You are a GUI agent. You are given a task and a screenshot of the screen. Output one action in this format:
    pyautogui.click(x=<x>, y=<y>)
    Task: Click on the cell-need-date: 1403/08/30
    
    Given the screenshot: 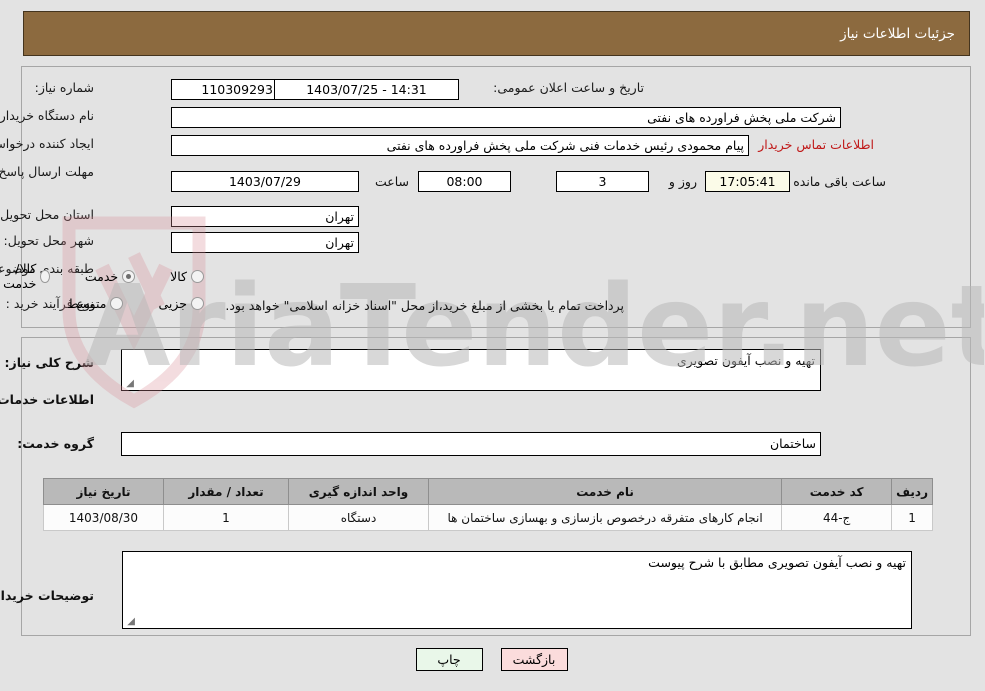 What is the action you would take?
    pyautogui.click(x=104, y=517)
    